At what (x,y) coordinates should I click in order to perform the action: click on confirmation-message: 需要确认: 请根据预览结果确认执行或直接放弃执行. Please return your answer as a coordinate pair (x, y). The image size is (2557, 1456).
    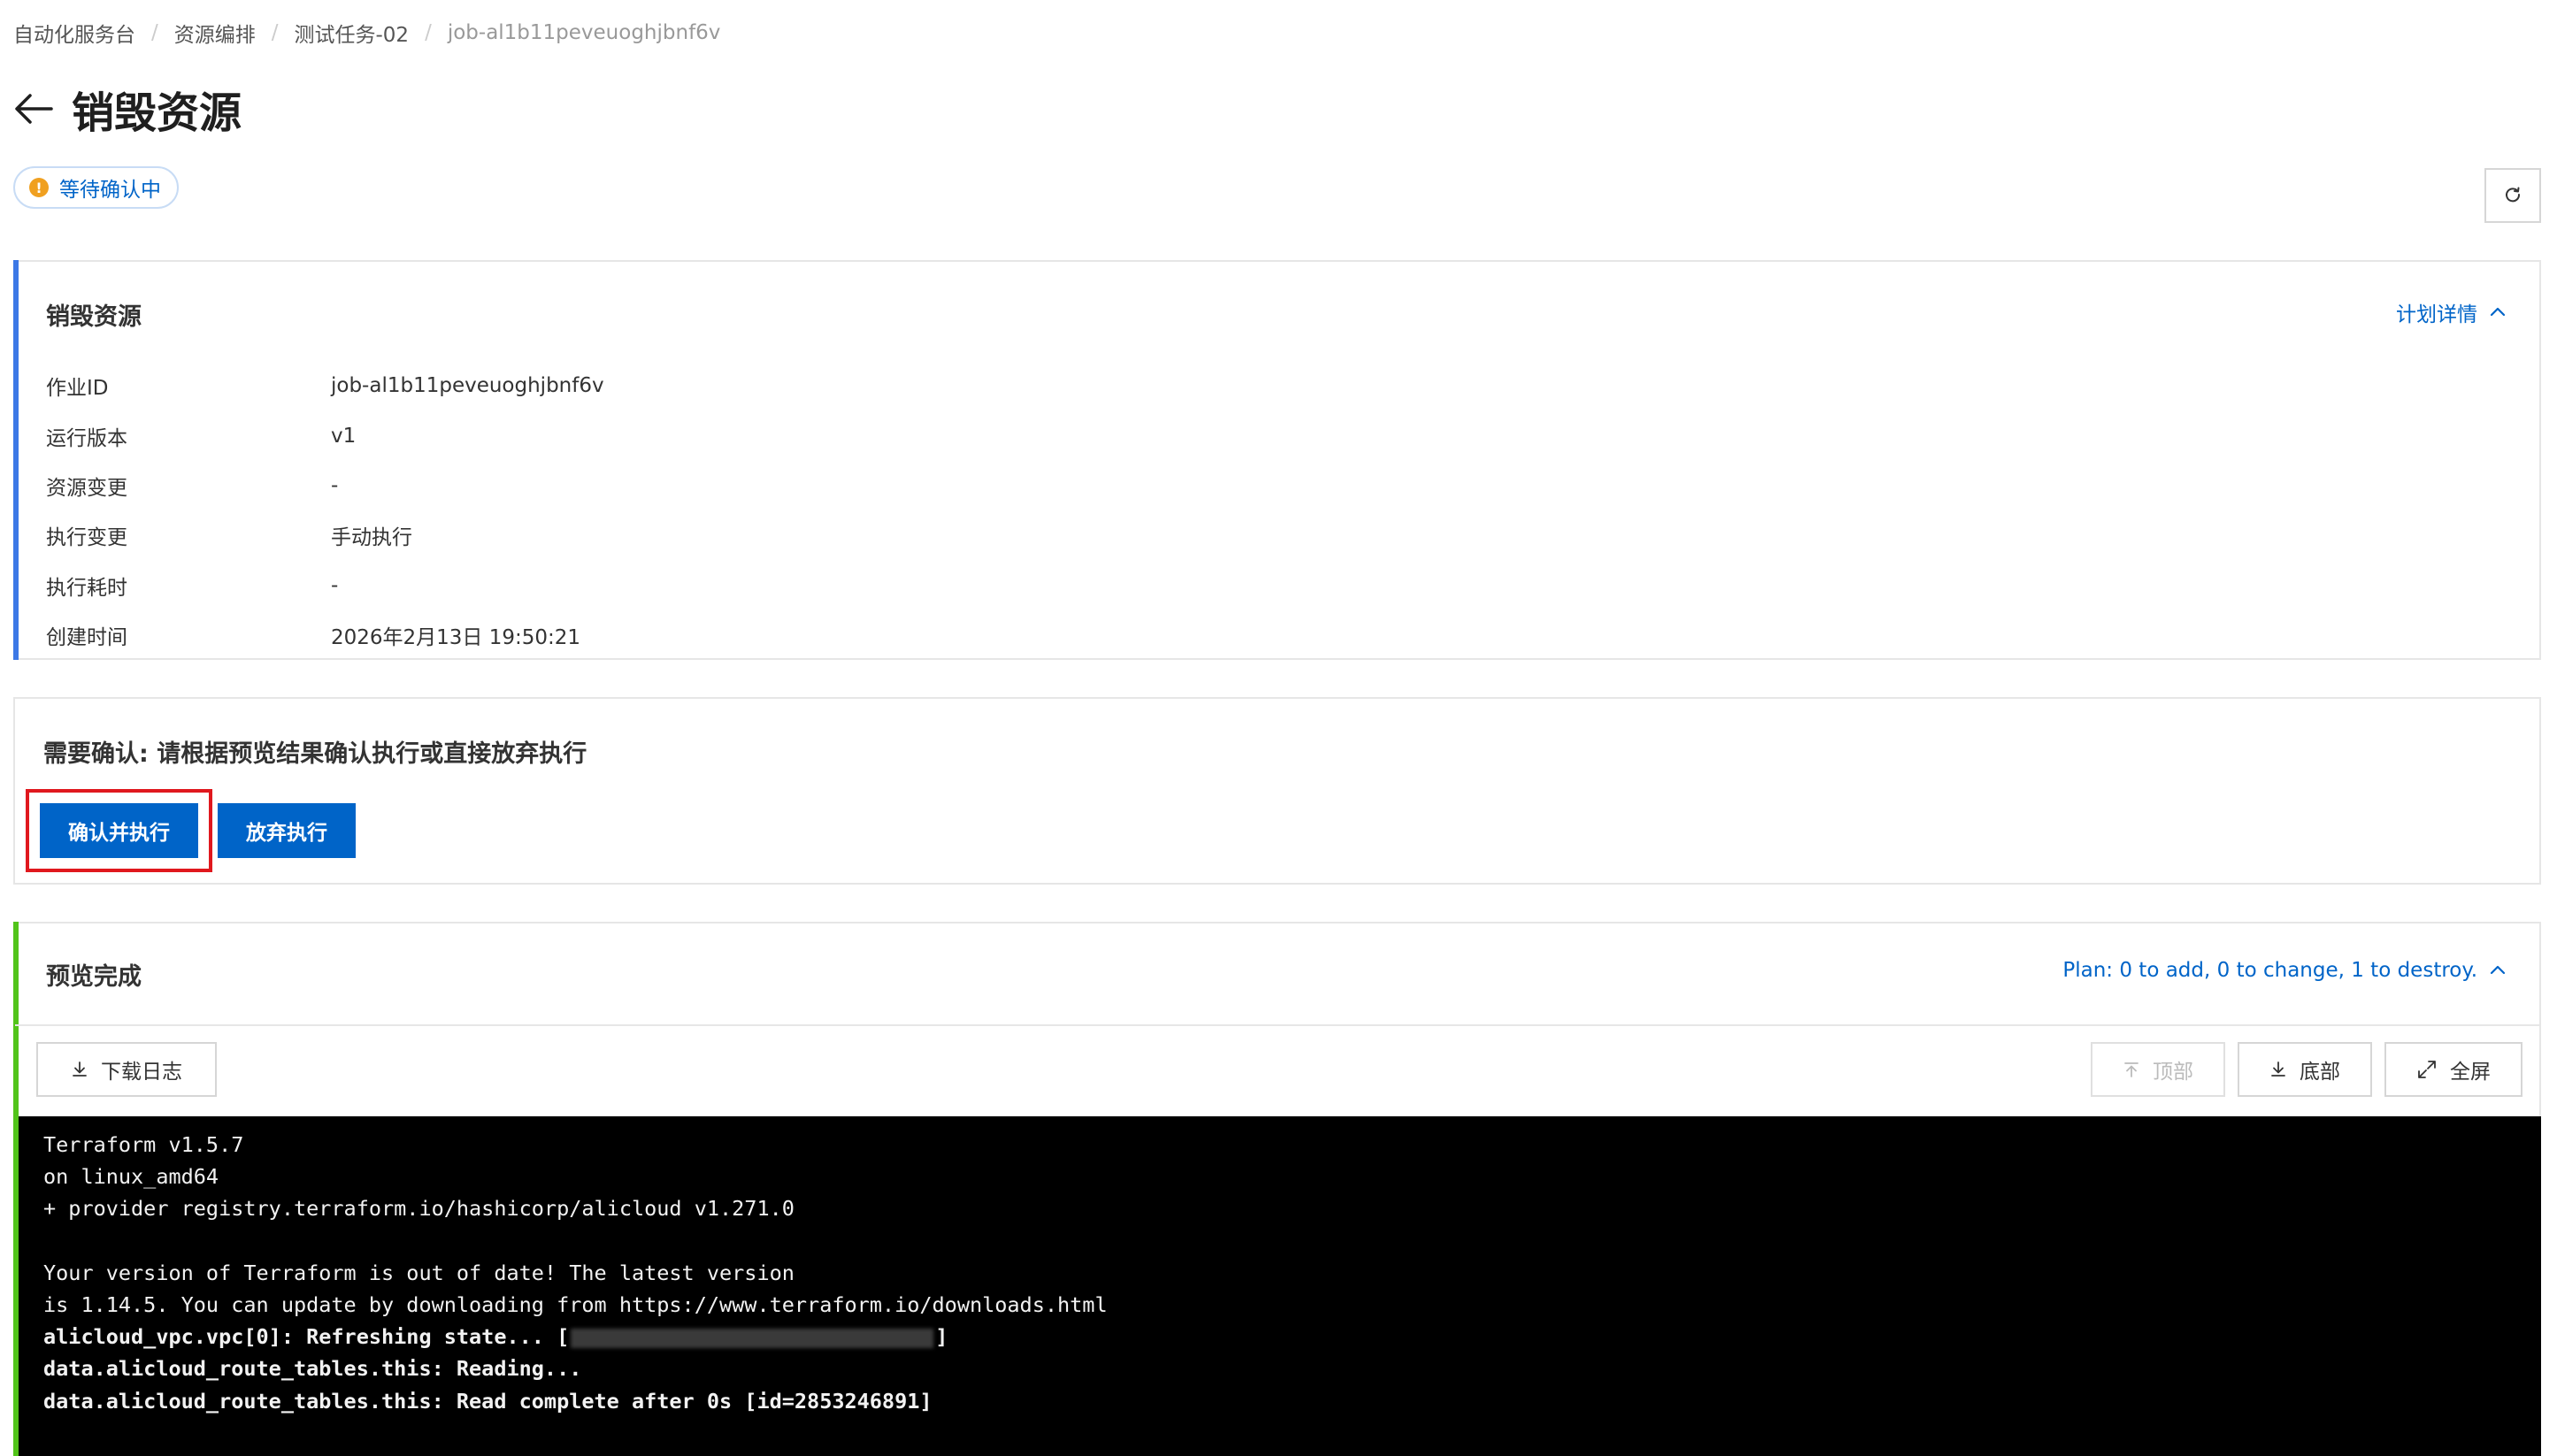
    Looking at the image, I should click on (315, 754).